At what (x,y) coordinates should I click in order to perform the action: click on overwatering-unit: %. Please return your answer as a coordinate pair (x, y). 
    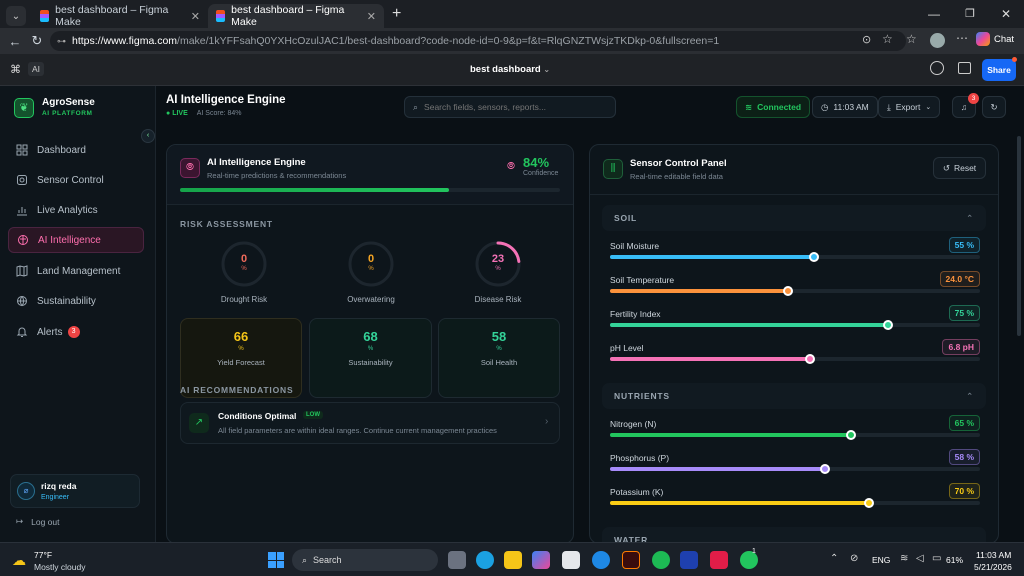
    Looking at the image, I should click on (371, 269).